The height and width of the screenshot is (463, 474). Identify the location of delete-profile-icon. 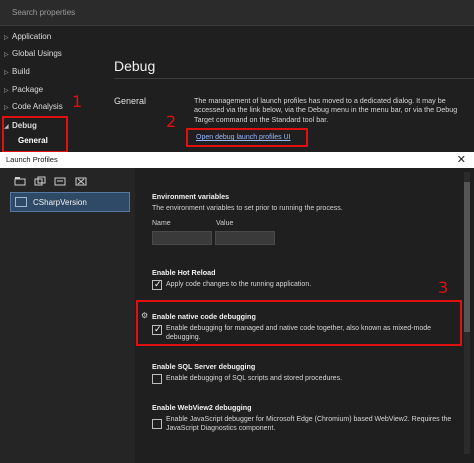
(81, 181).